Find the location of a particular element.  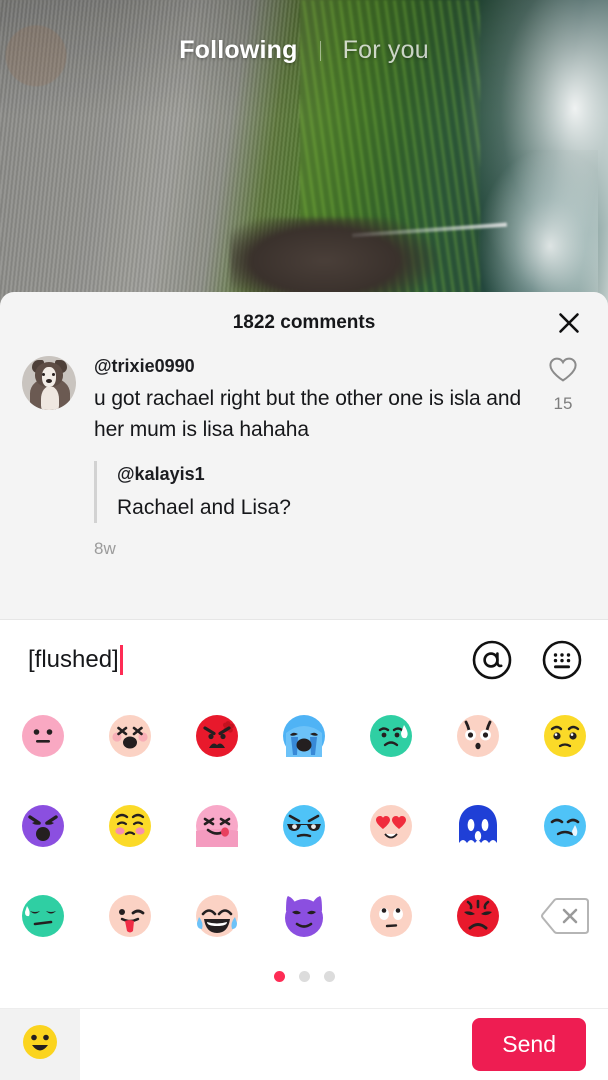

emoji-weary-crying-face is located at coordinates (130, 736).